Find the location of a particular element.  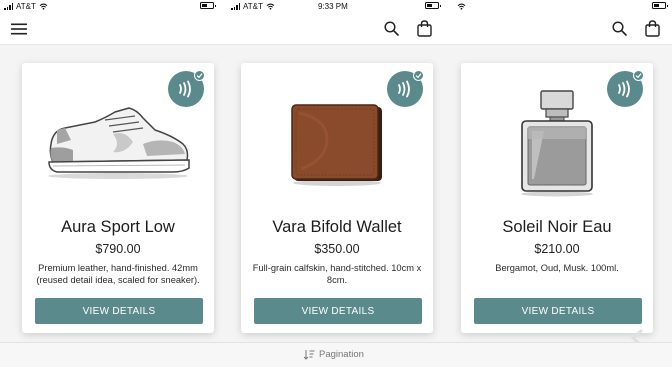

product-price: $210.00 is located at coordinates (557, 249).